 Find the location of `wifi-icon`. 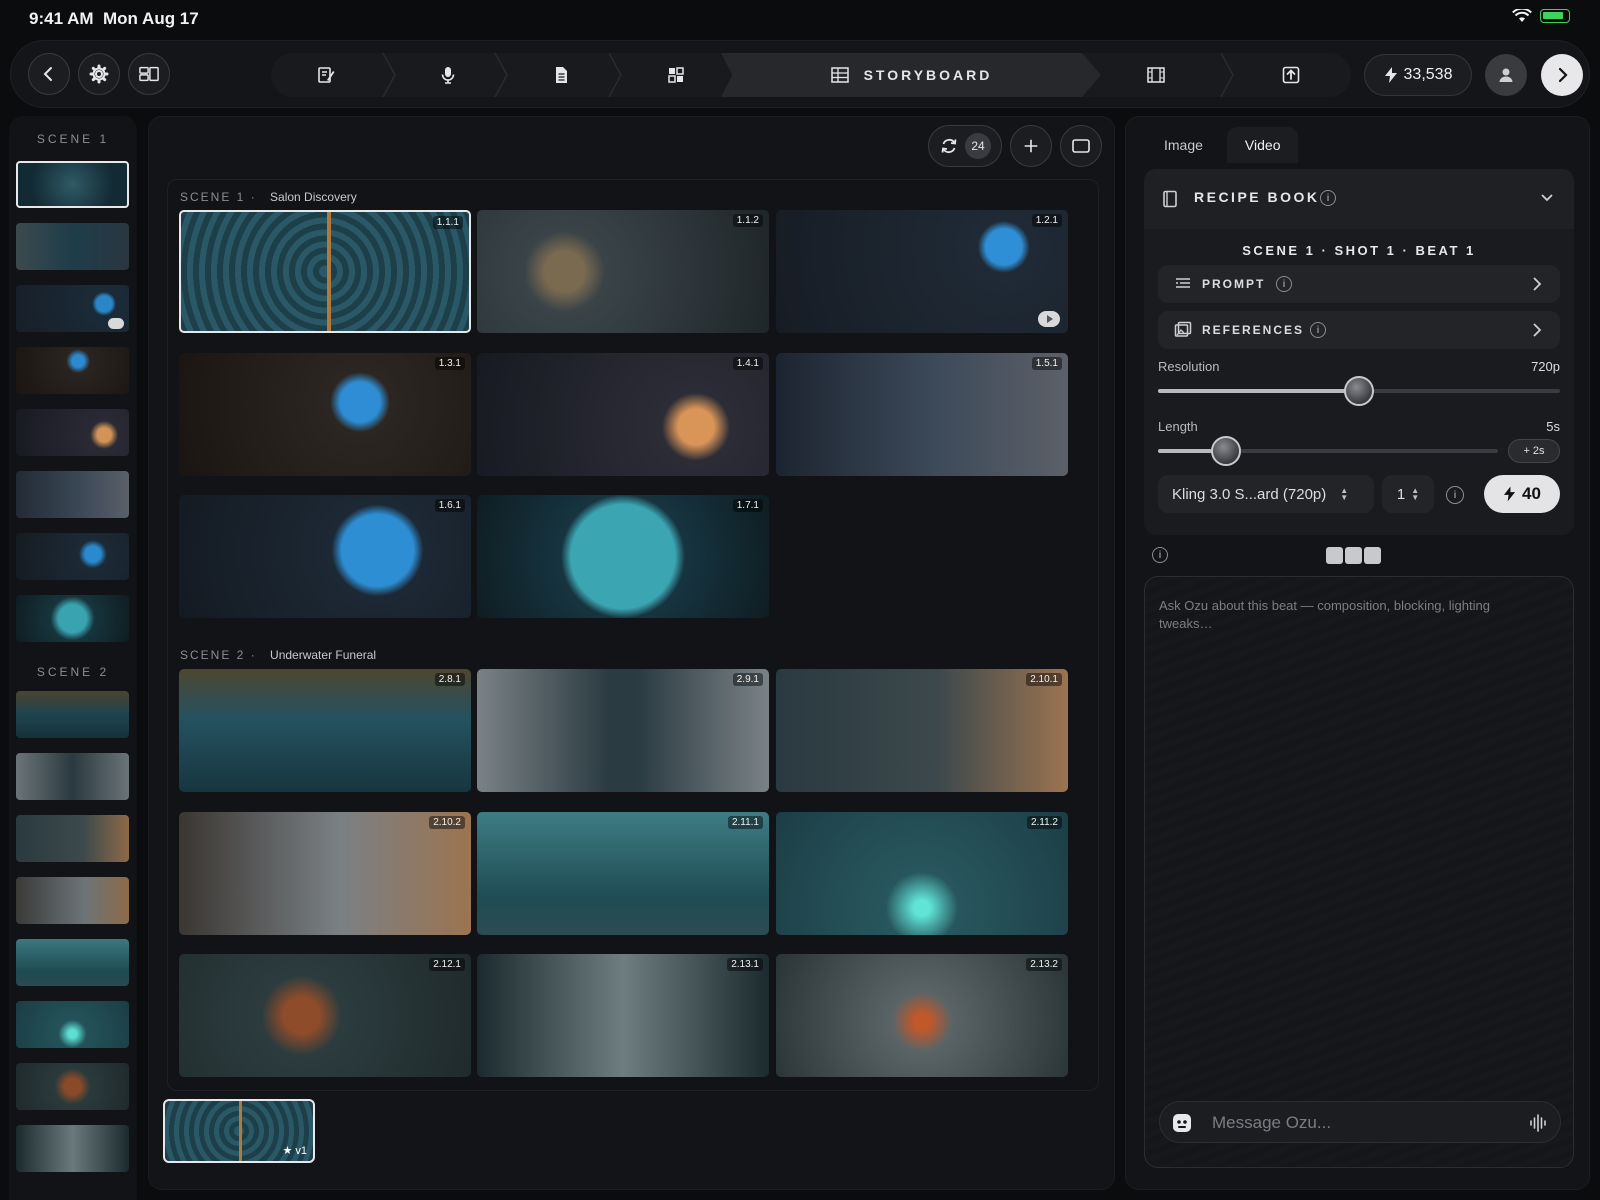

wifi-icon is located at coordinates (1522, 15).